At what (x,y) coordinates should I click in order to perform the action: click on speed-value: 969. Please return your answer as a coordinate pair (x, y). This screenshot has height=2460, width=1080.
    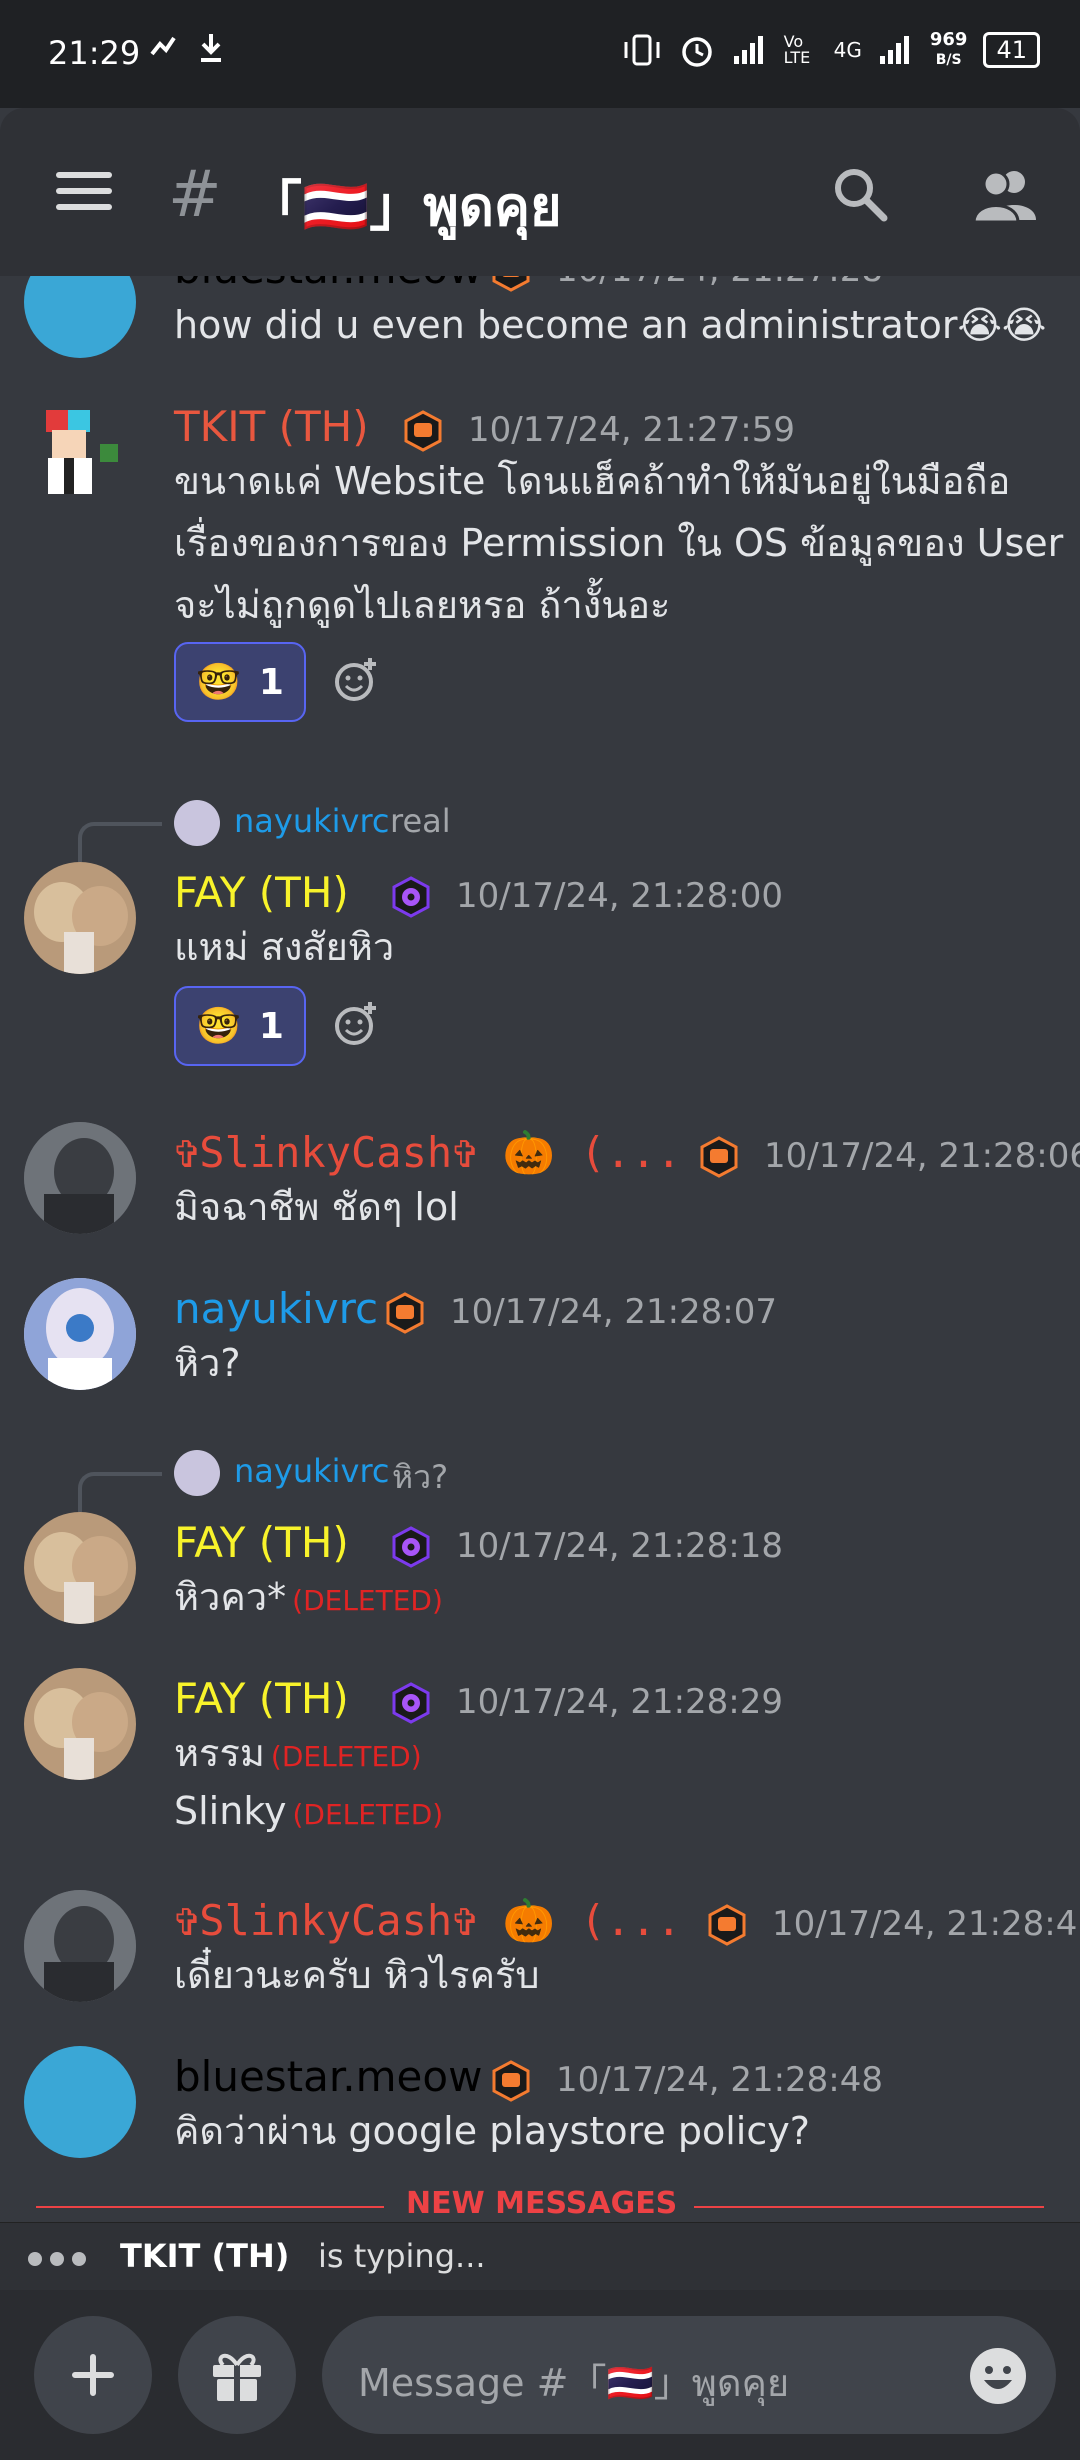
    Looking at the image, I should click on (948, 39).